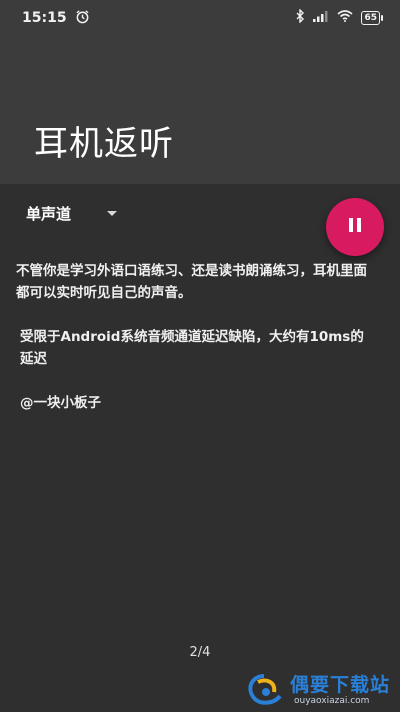 The height and width of the screenshot is (712, 400). I want to click on watermark-url: ouyaoxiazai.com, so click(332, 701).